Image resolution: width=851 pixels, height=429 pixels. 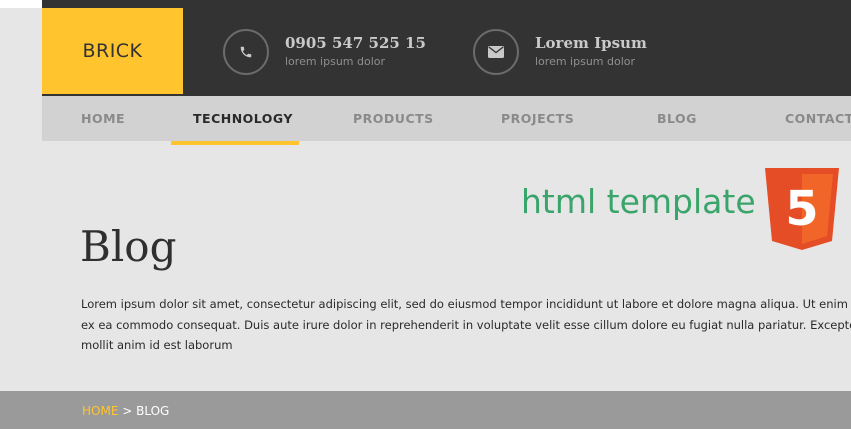 What do you see at coordinates (355, 43) in the screenshot?
I see `phone-number: 0905 547 525 15` at bounding box center [355, 43].